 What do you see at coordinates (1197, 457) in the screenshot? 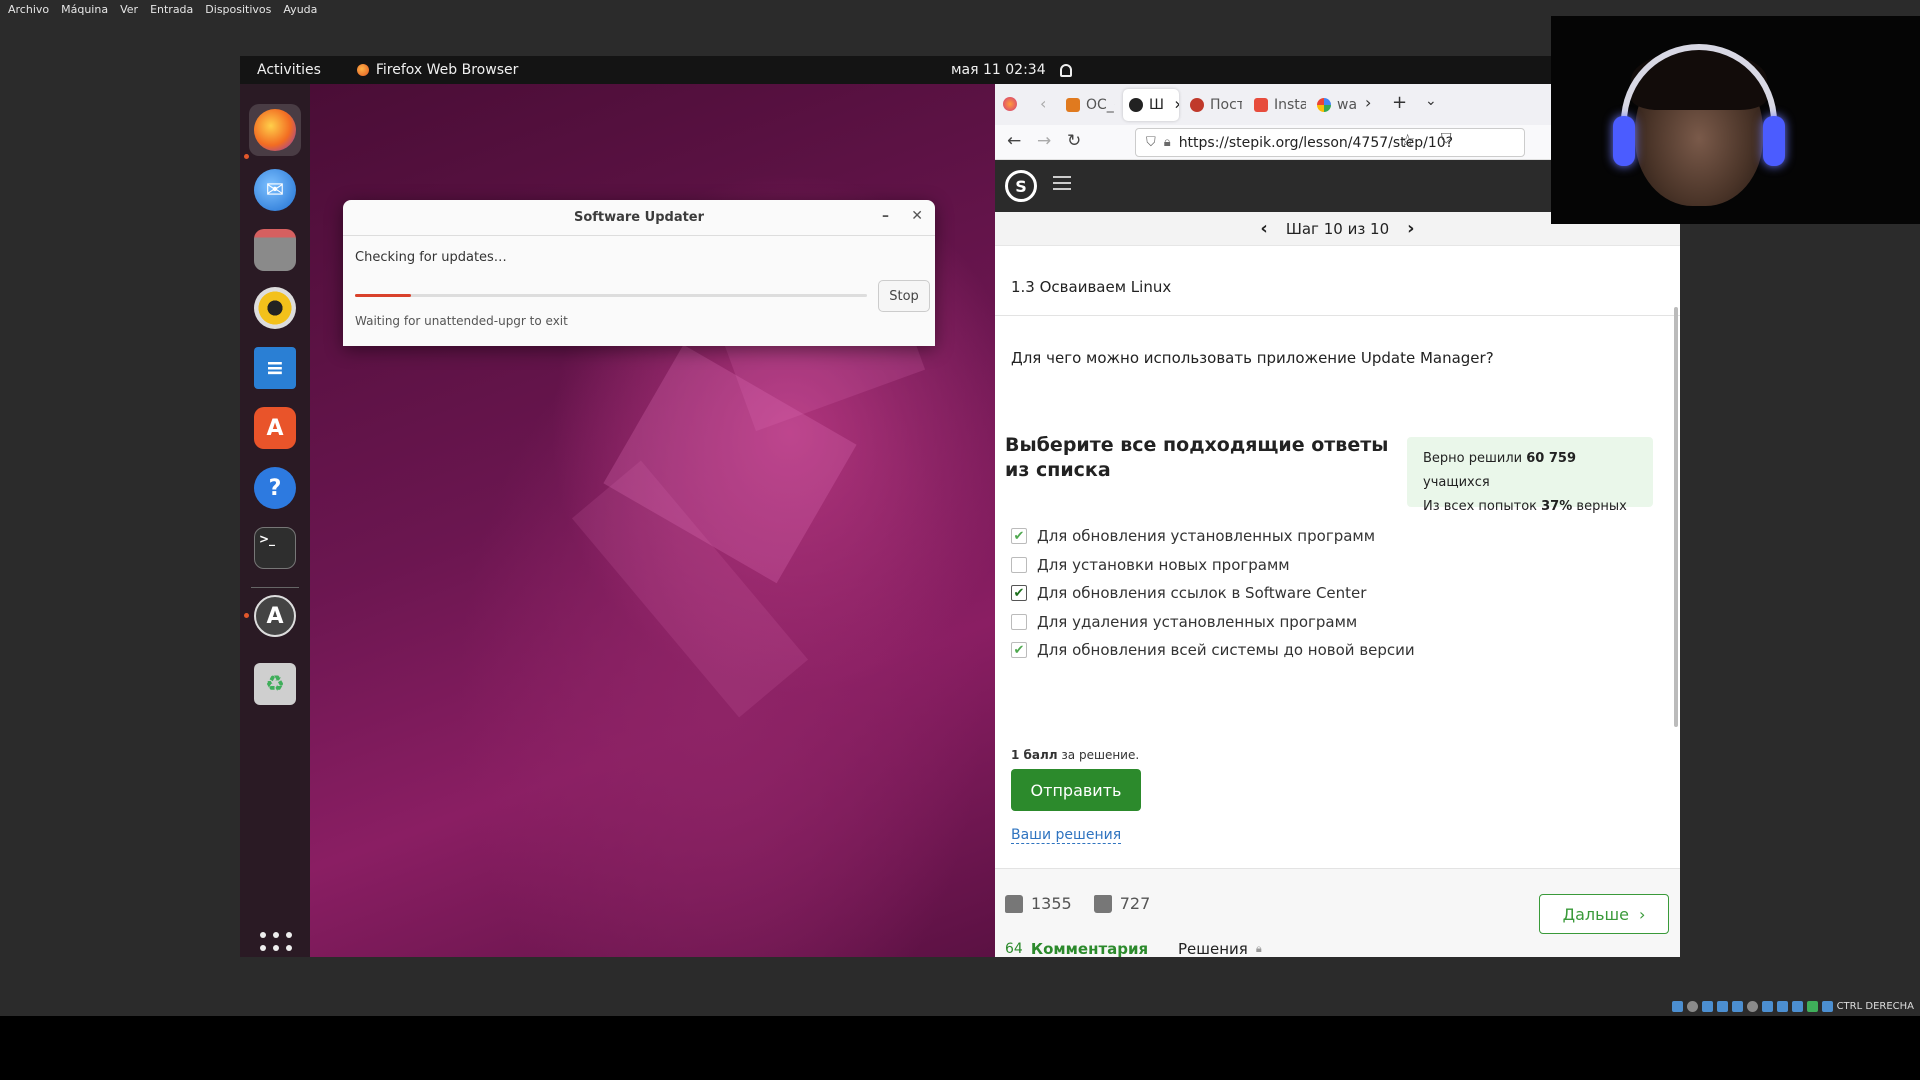
I see `choose-heading: Выберите все подходящие ответы из списка` at bounding box center [1197, 457].